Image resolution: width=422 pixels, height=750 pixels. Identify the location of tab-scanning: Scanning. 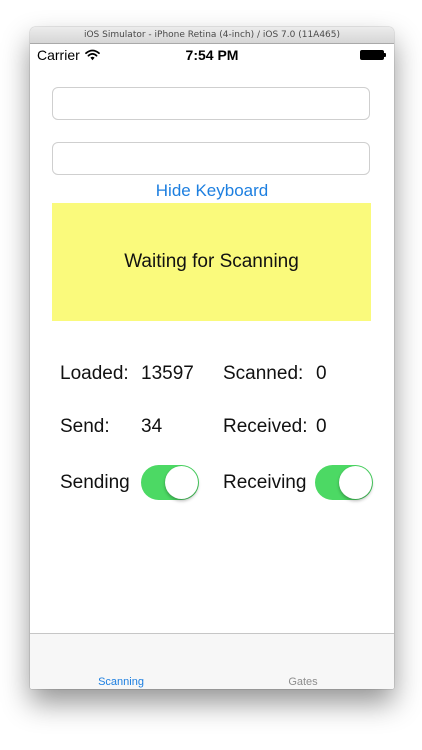
(121, 661).